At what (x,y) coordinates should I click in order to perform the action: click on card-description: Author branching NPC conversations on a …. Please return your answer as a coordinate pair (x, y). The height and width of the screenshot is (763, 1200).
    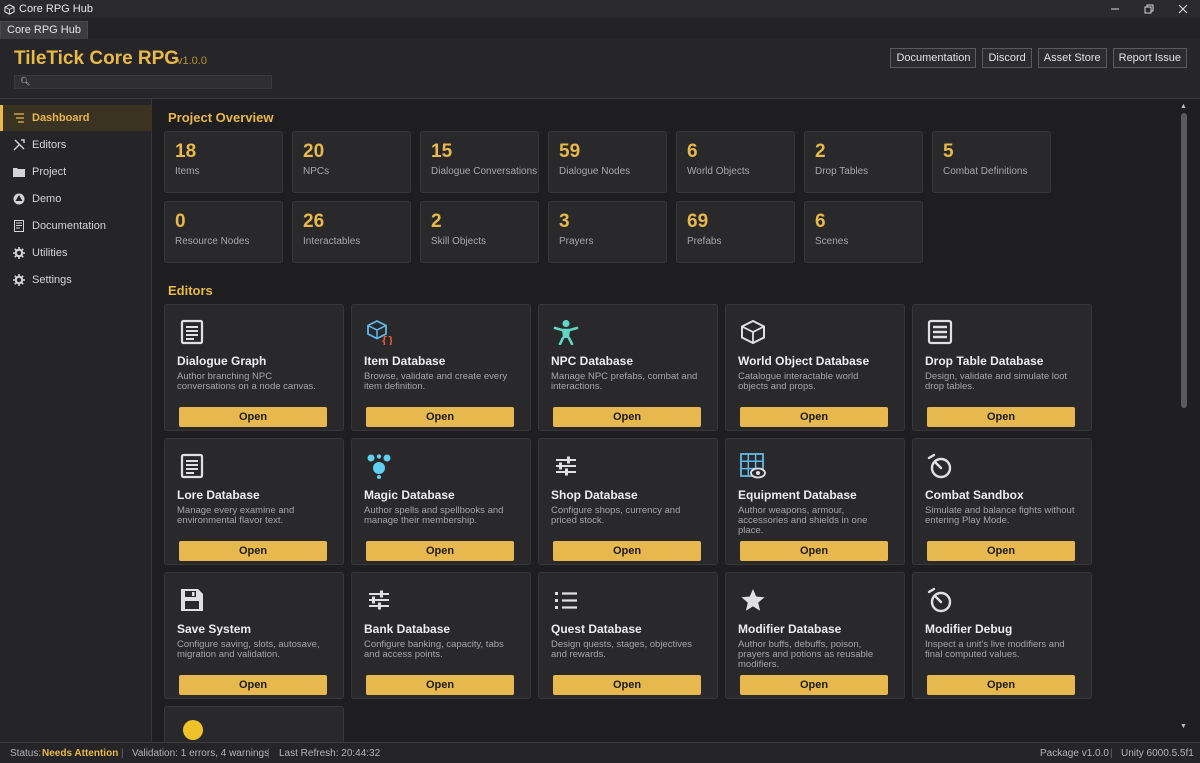
    Looking at the image, I should click on (246, 381).